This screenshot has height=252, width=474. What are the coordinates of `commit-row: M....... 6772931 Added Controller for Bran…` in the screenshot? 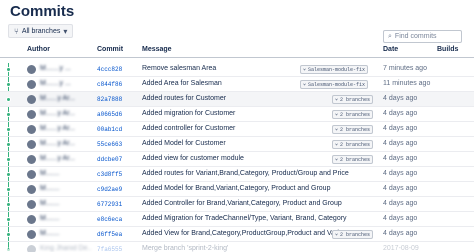 It's located at (237, 204).